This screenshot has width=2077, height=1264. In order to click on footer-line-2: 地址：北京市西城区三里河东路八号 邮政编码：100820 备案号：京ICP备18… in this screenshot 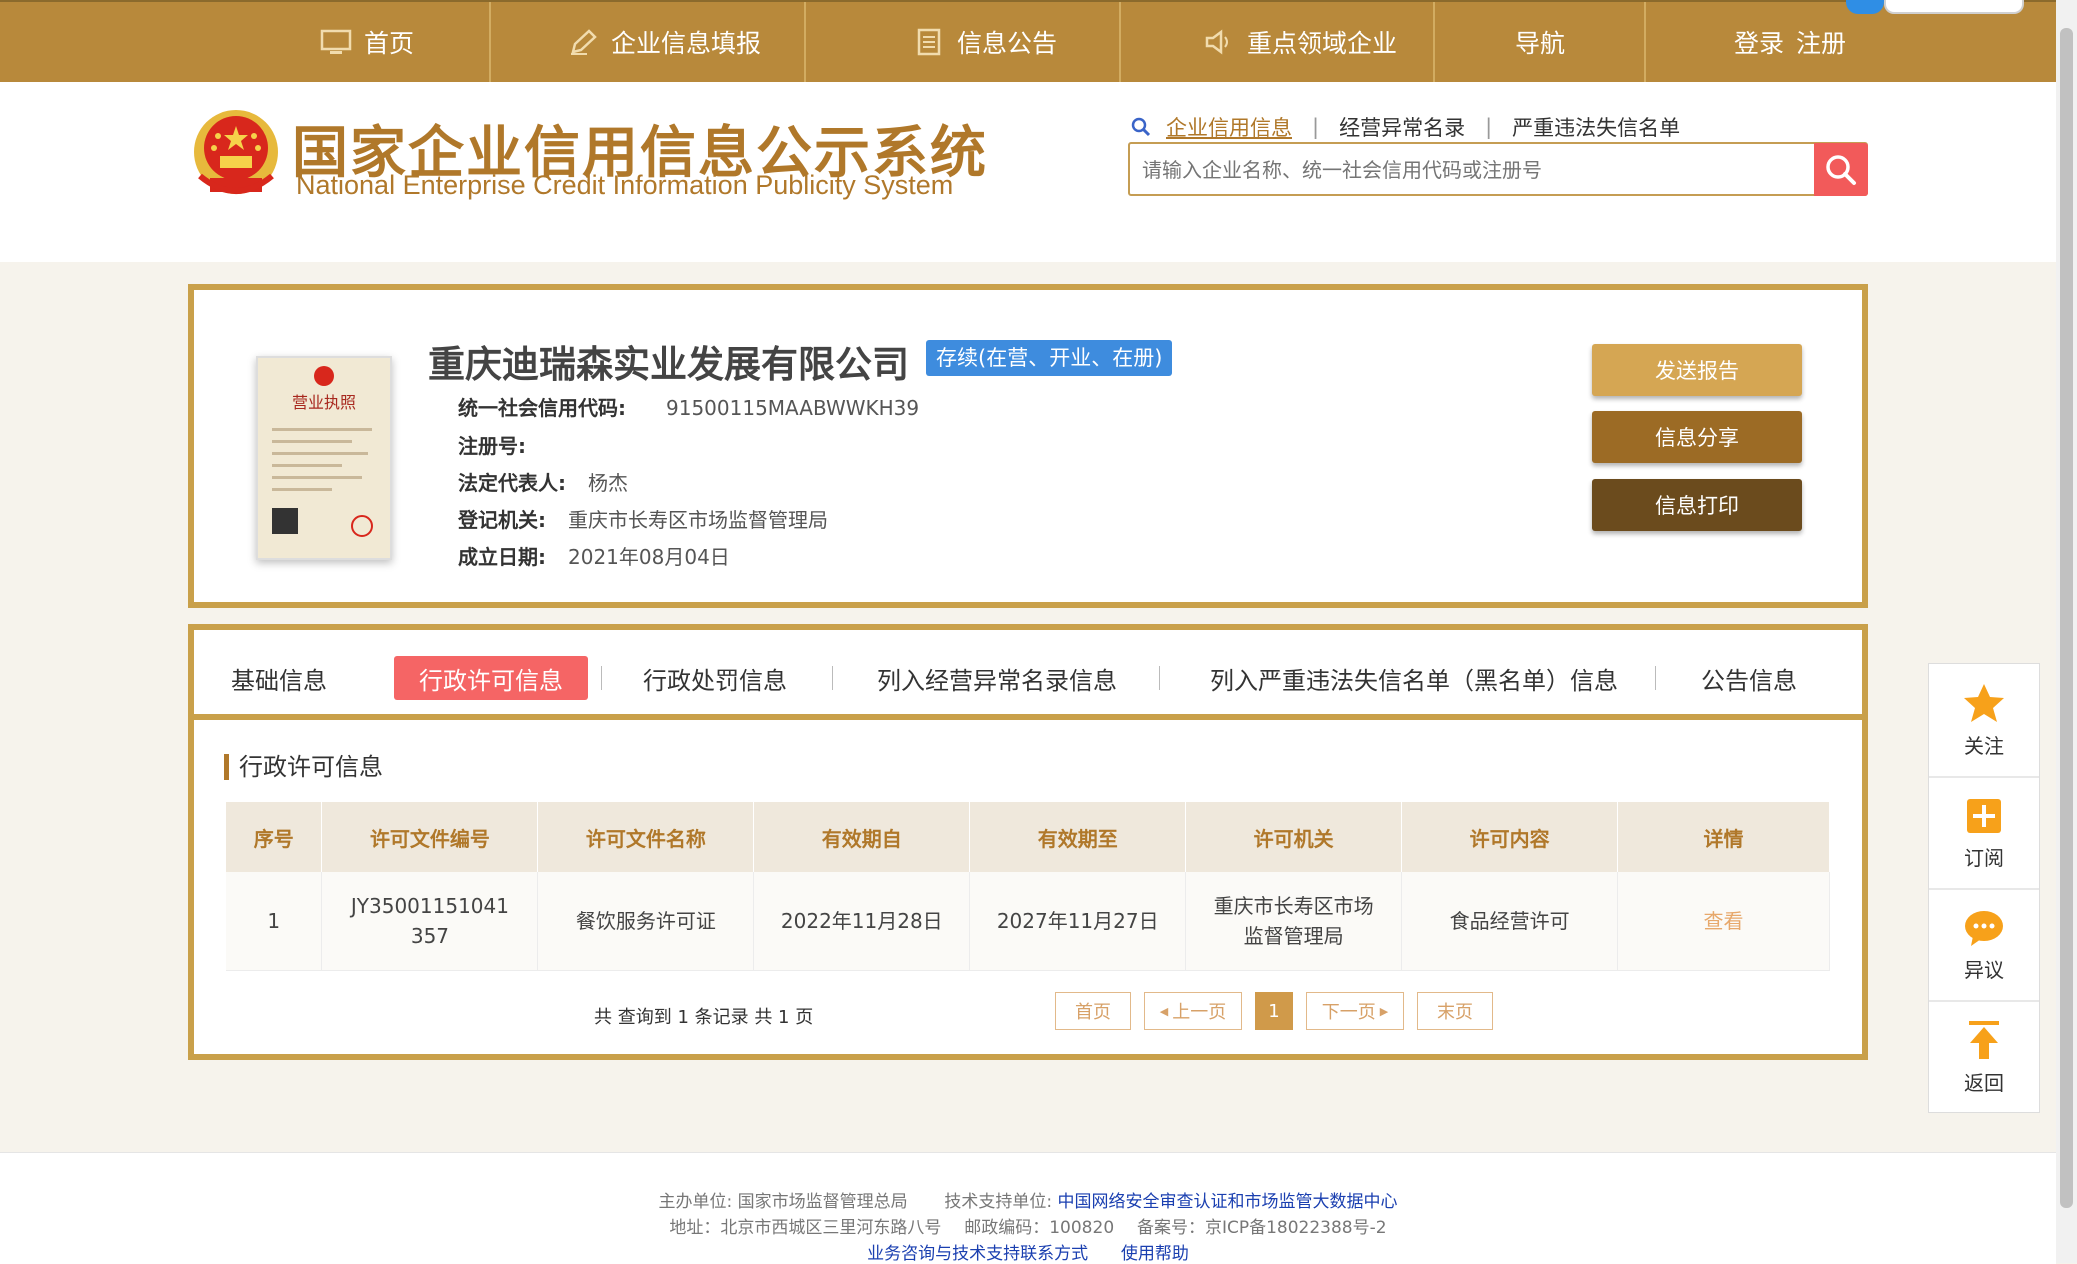, I will do `click(1028, 1225)`.